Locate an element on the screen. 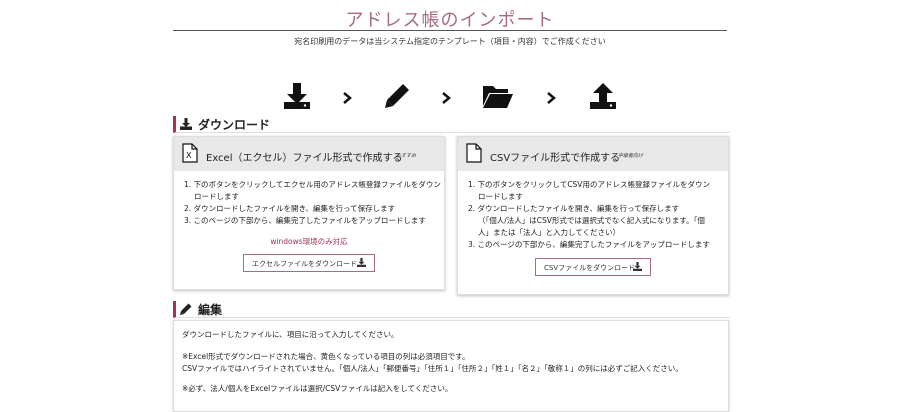  csv-download-label: CSVファイルをダウンロード is located at coordinates (590, 268).